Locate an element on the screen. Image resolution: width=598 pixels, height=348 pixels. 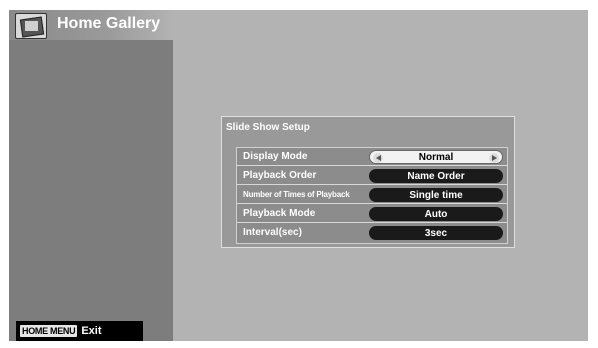
setting-row-display-mode: Display Mode Normal is located at coordinates (372, 157).